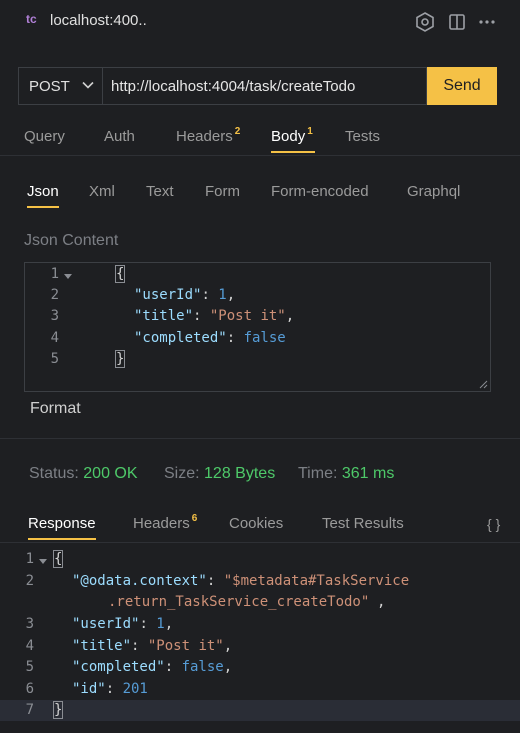 The image size is (520, 733). I want to click on tab-xml: Xml, so click(102, 191).